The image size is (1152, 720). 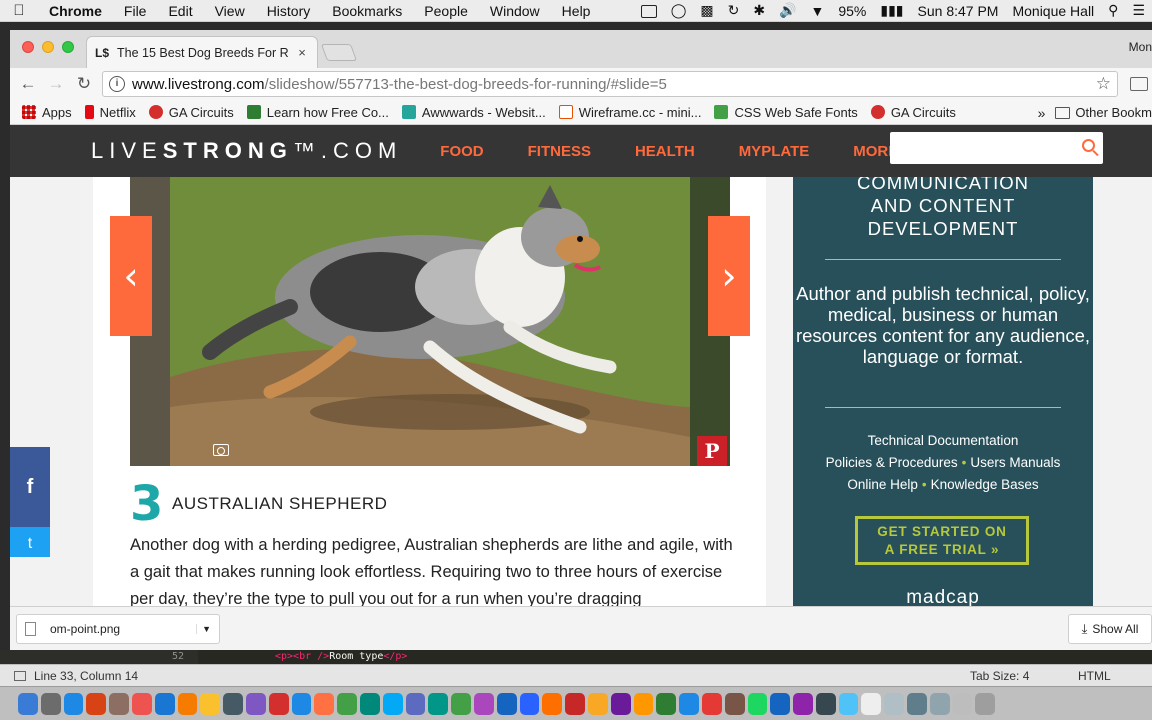 I want to click on ad-cta-button: GET STARTED ON A FREE TRIAL », so click(x=942, y=540).